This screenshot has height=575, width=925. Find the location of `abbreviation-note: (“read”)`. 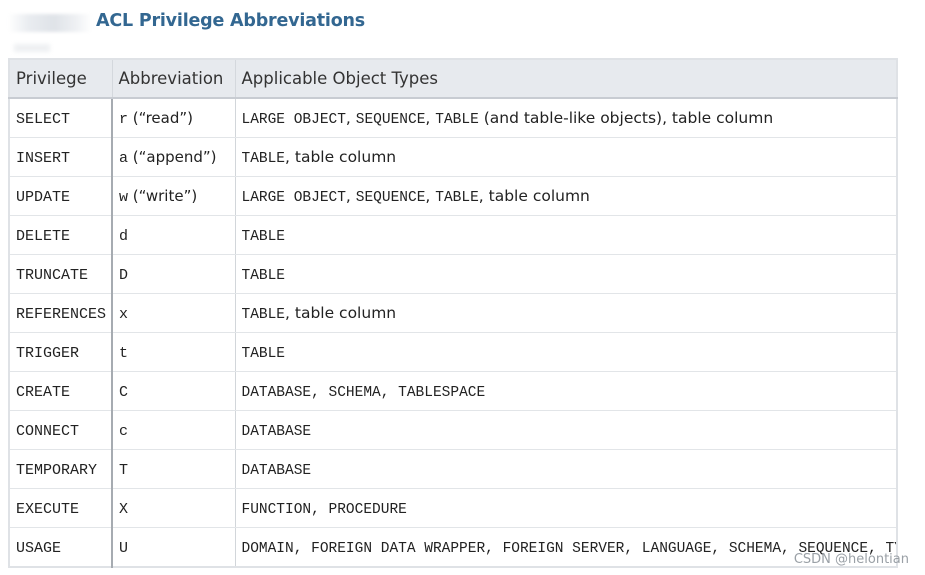

abbreviation-note: (“read”) is located at coordinates (160, 117).